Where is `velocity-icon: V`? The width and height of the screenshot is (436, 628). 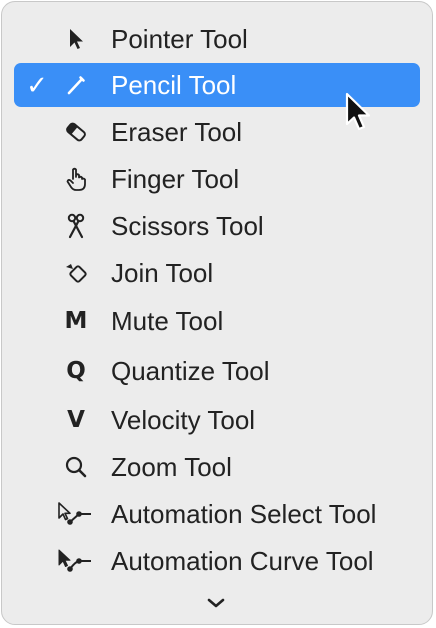
velocity-icon: V is located at coordinates (76, 420).